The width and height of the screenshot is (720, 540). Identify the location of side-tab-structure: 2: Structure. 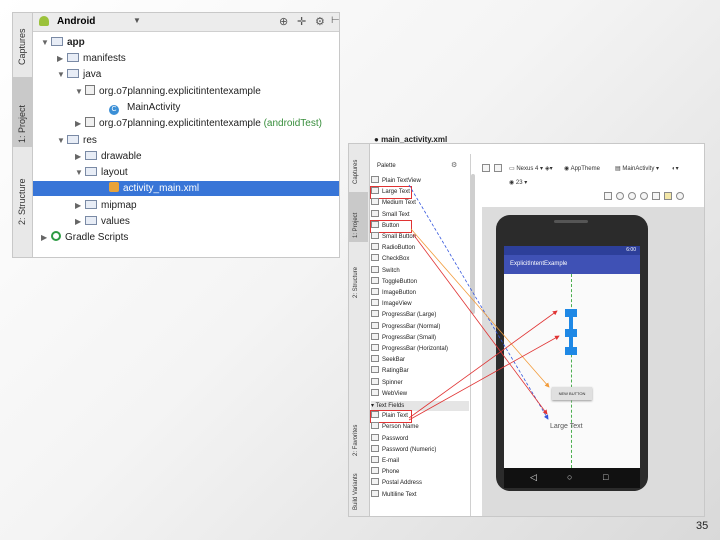
(22, 191).